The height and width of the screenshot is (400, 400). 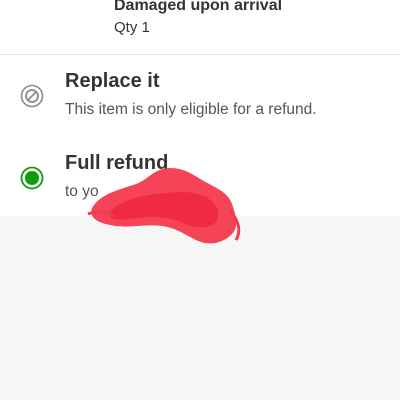 What do you see at coordinates (32, 178) in the screenshot?
I see `selected-radio-icon` at bounding box center [32, 178].